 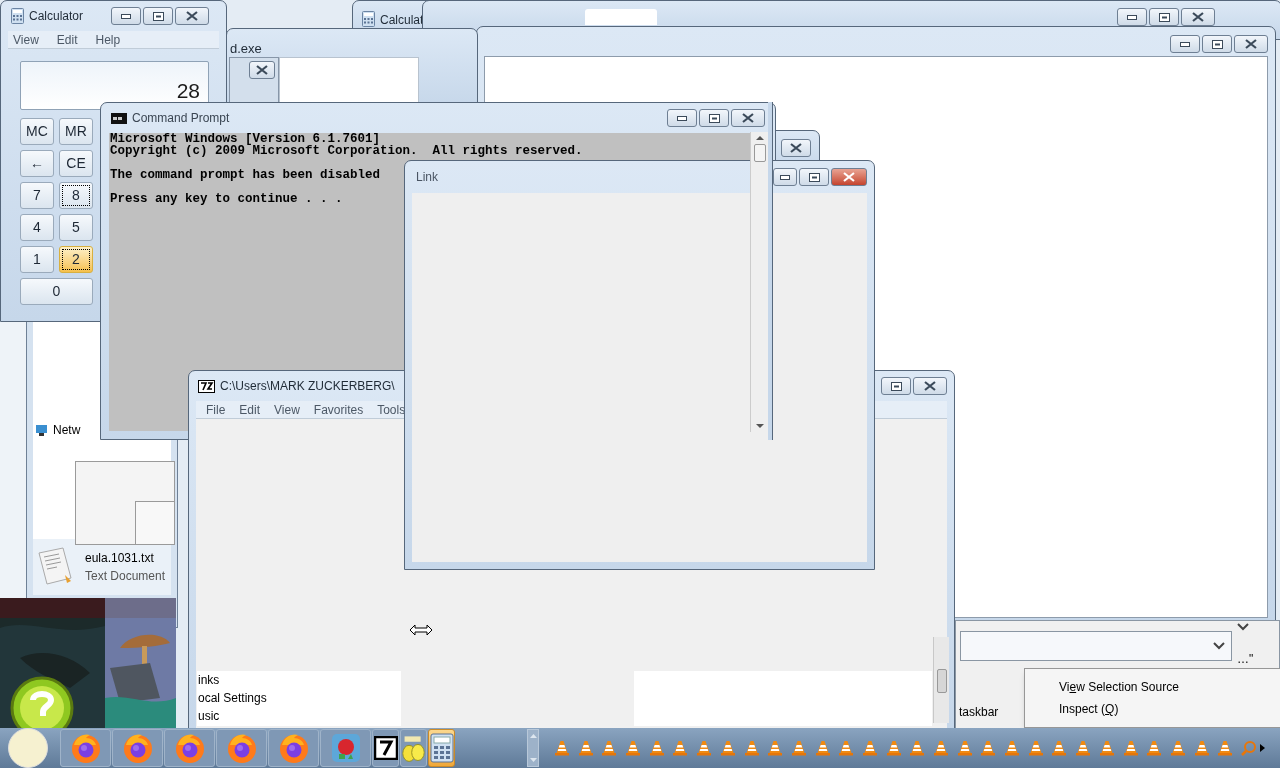 What do you see at coordinates (76, 259) in the screenshot?
I see `calculator-key: 2` at bounding box center [76, 259].